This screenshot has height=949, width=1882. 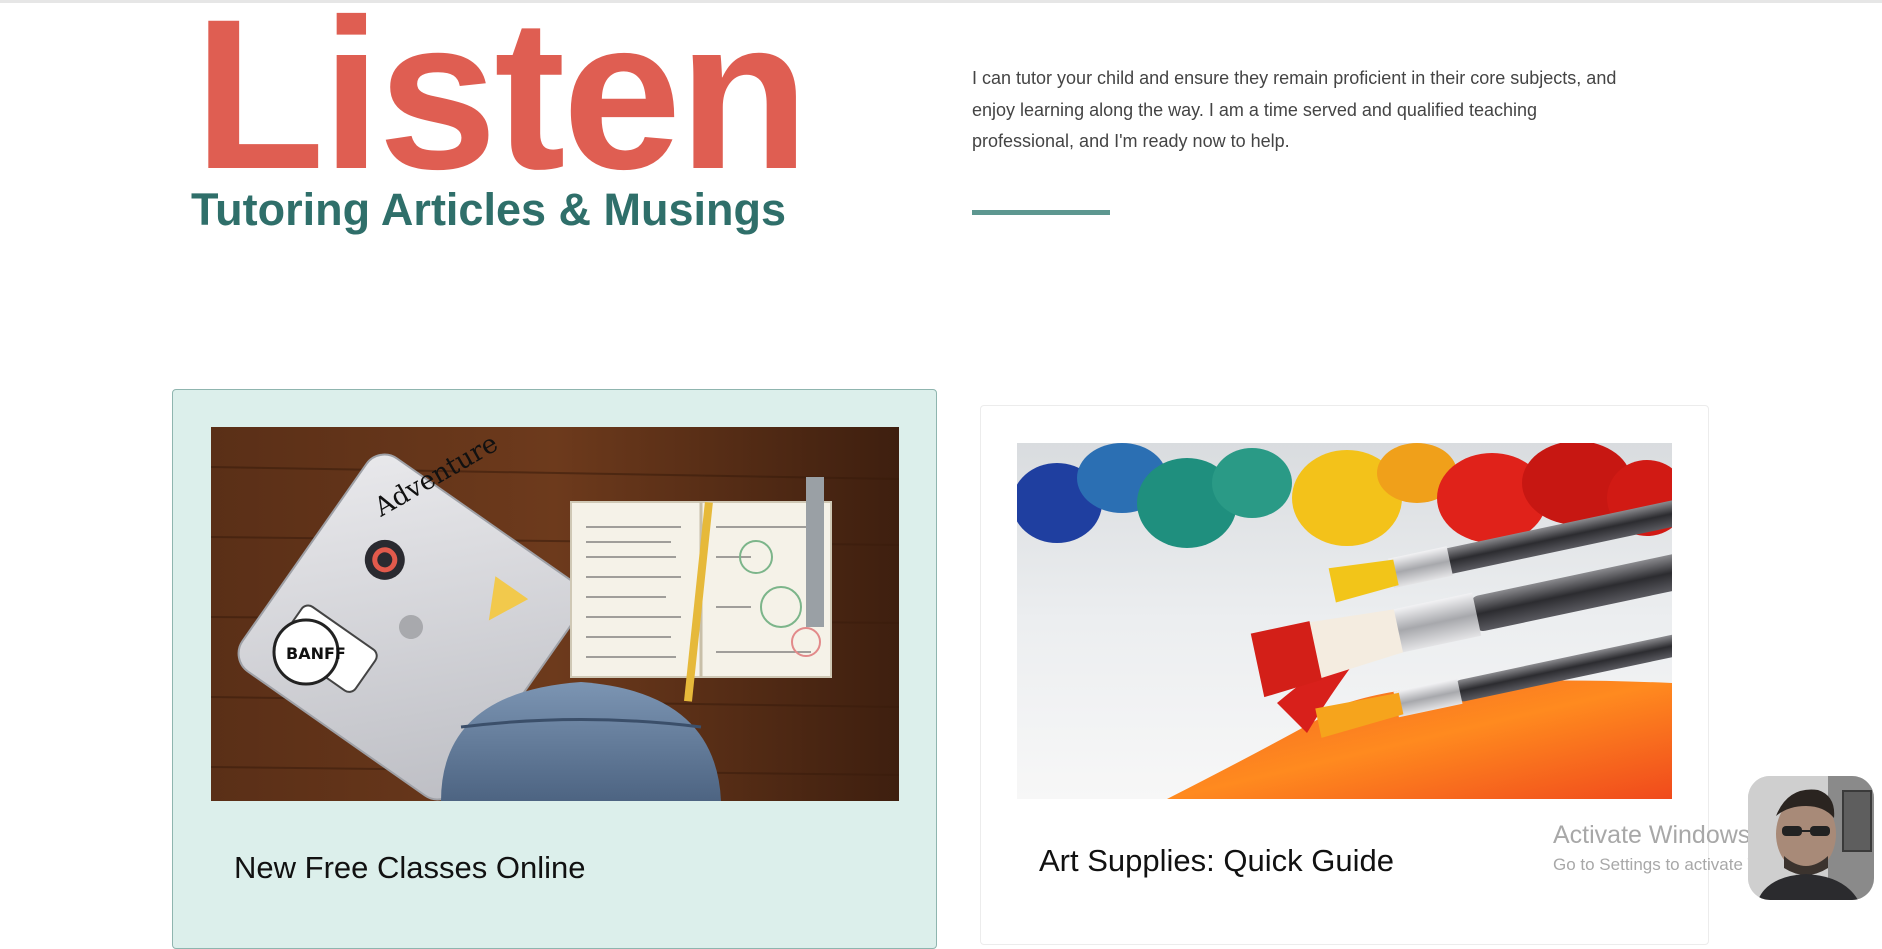 I want to click on post-image-paint-brushes, so click(x=1344, y=621).